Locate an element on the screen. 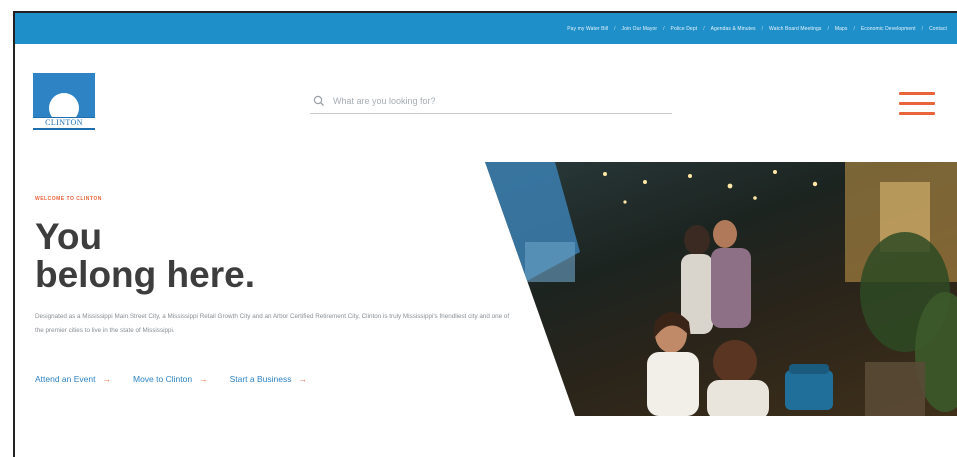  search-bar is located at coordinates (491, 101).